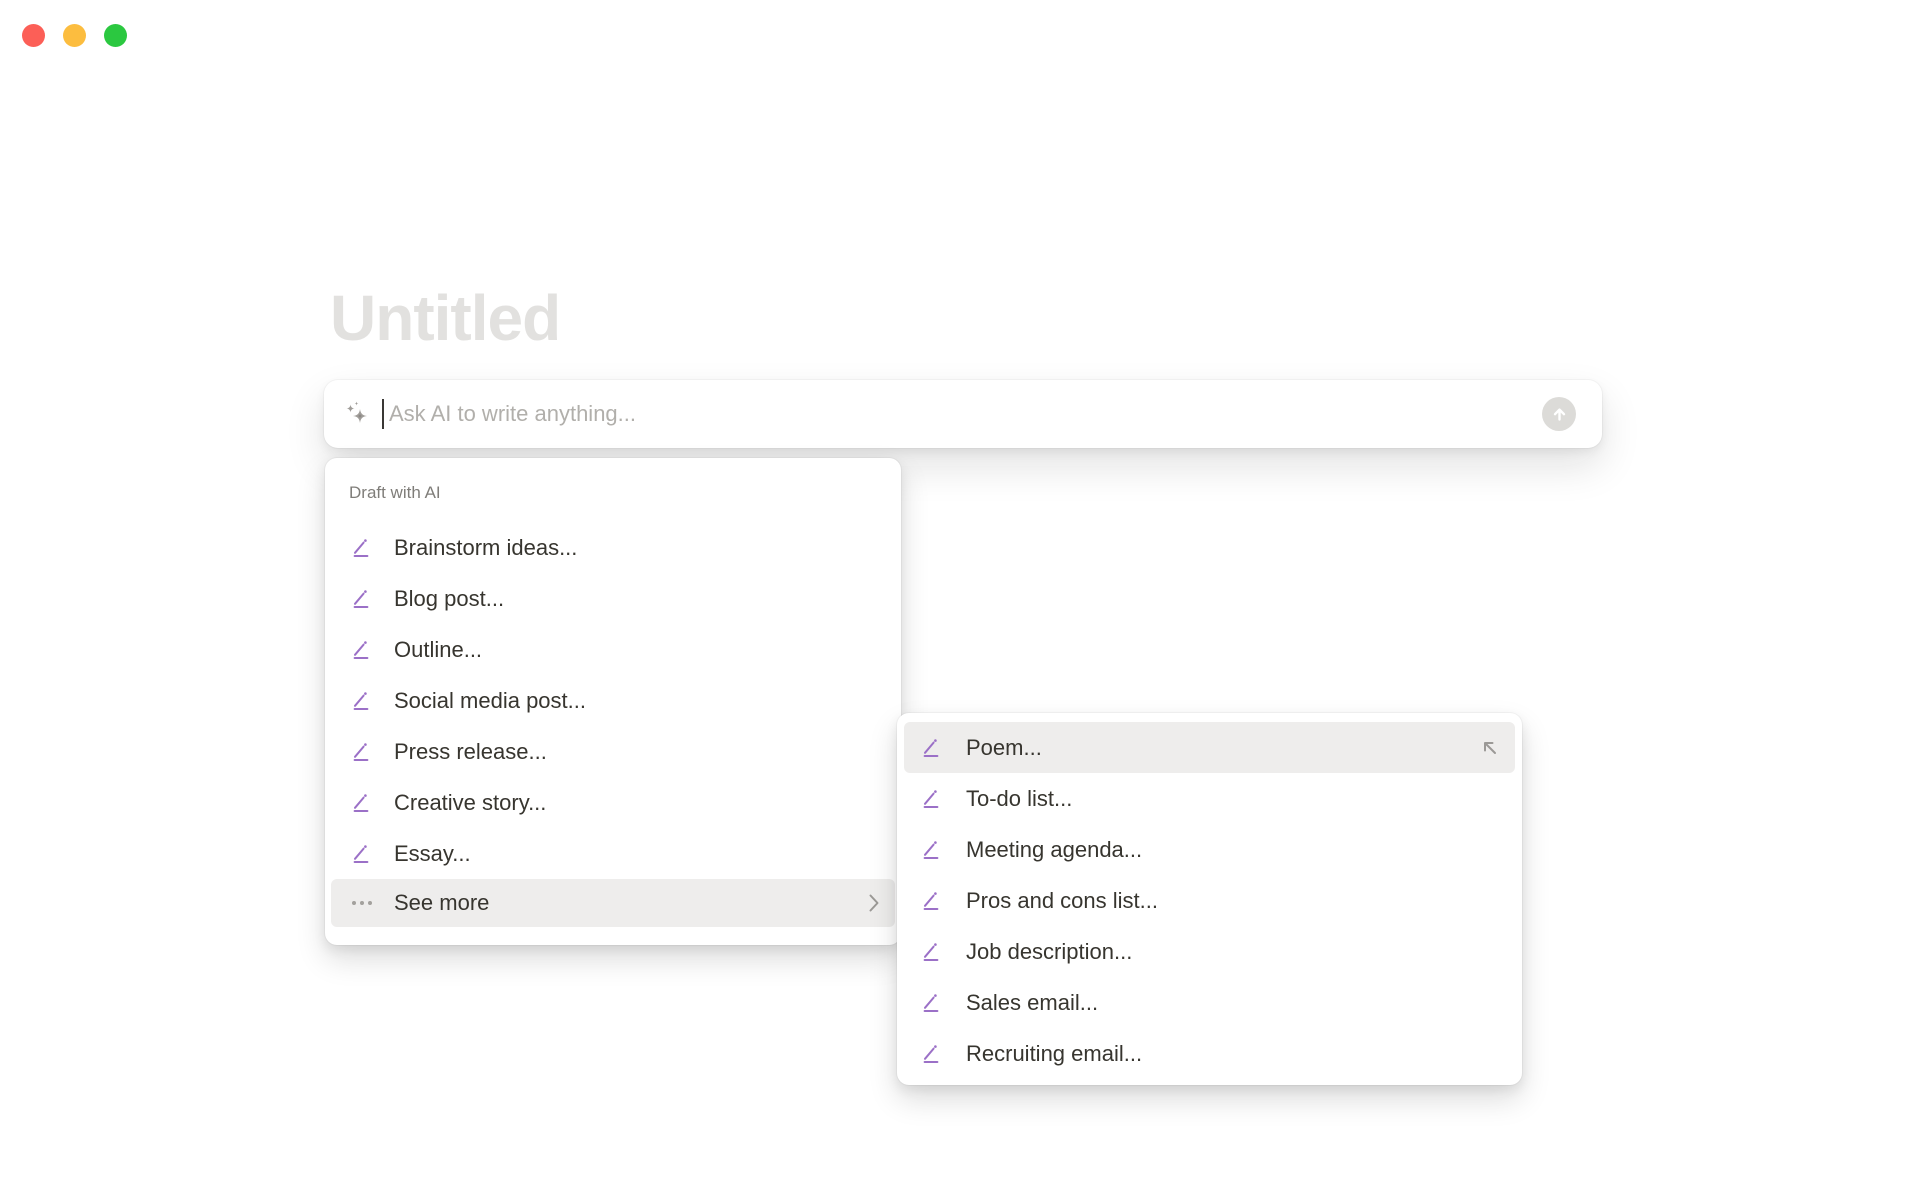 The width and height of the screenshot is (1920, 1200). What do you see at coordinates (395, 492) in the screenshot?
I see `menu-header: Draft with AI` at bounding box center [395, 492].